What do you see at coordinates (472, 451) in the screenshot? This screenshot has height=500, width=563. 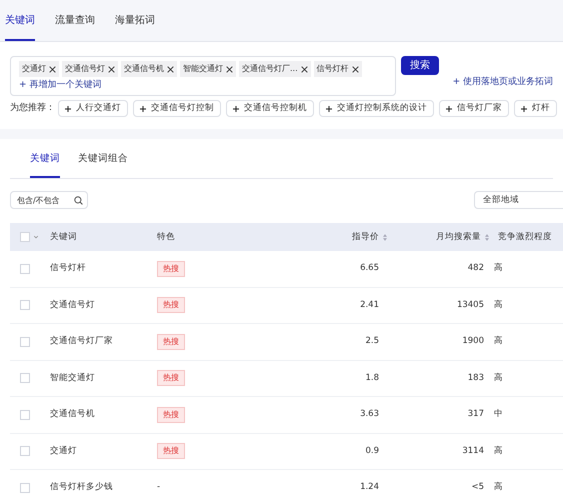 I see `table-cell-text: 3114` at bounding box center [472, 451].